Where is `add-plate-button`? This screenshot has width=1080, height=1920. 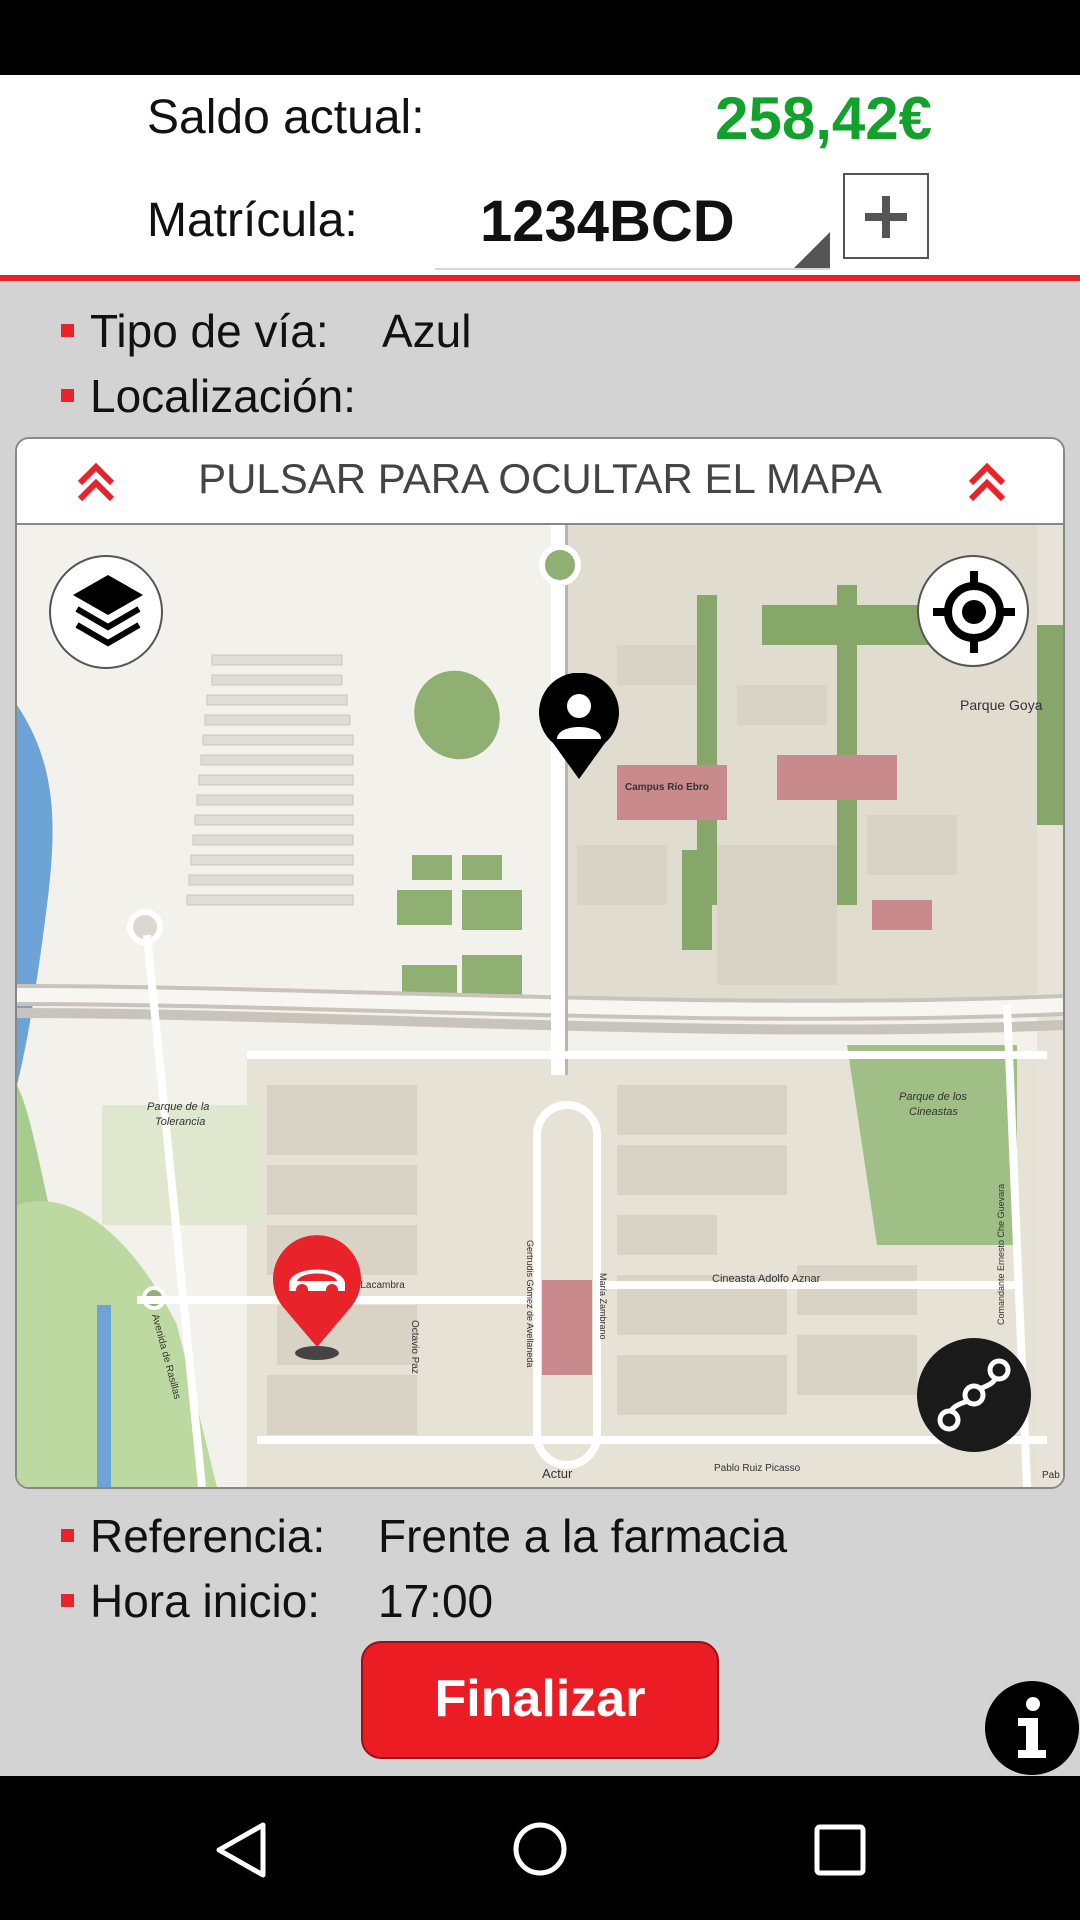
add-plate-button is located at coordinates (886, 216).